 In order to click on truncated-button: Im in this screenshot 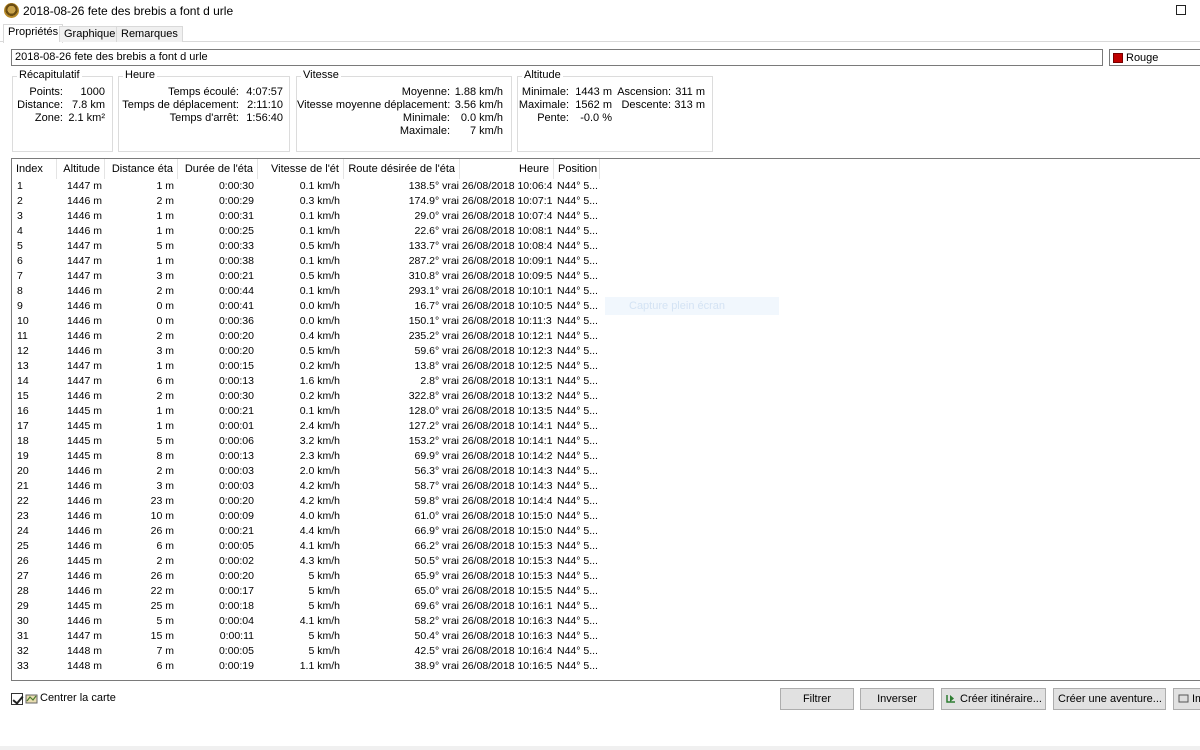, I will do `click(1186, 699)`.